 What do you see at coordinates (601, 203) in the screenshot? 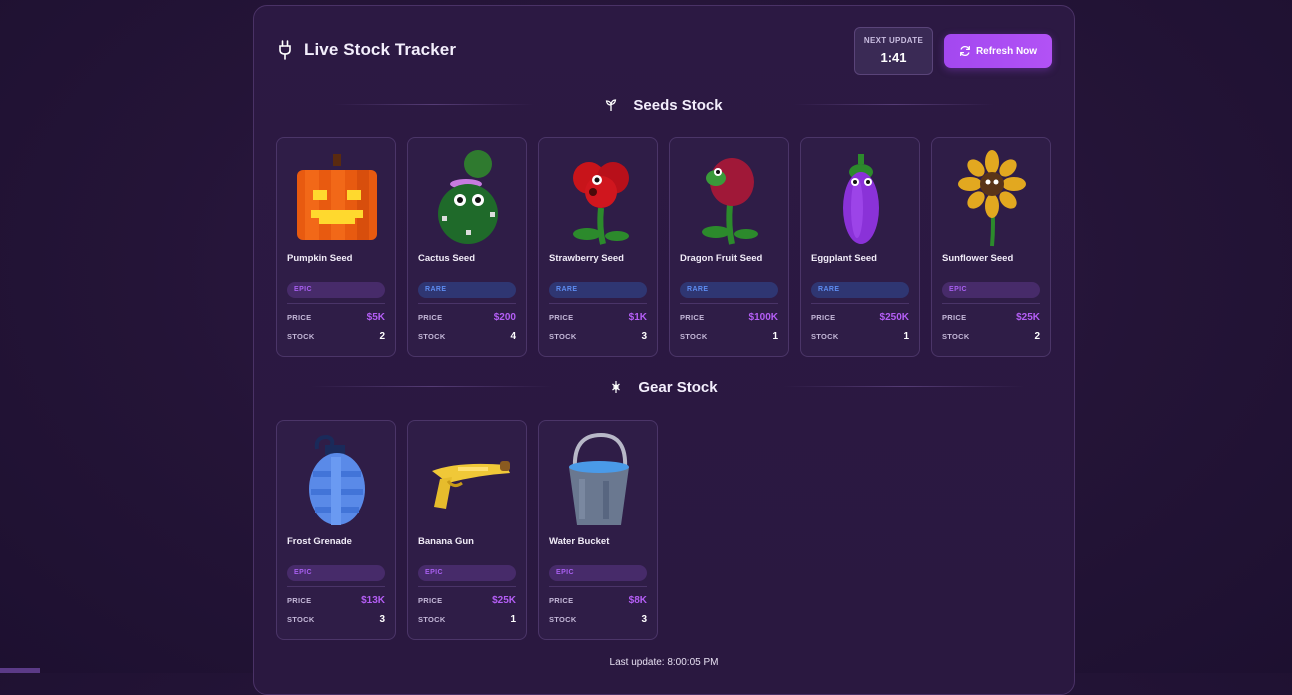
I see `strawberry-icon` at bounding box center [601, 203].